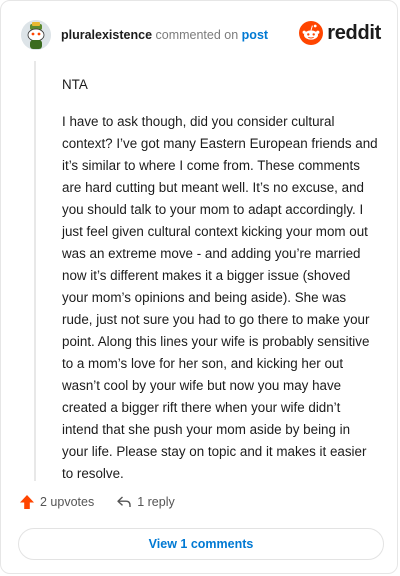 The height and width of the screenshot is (576, 400). I want to click on upvote-button: 2 upvotes, so click(56, 502).